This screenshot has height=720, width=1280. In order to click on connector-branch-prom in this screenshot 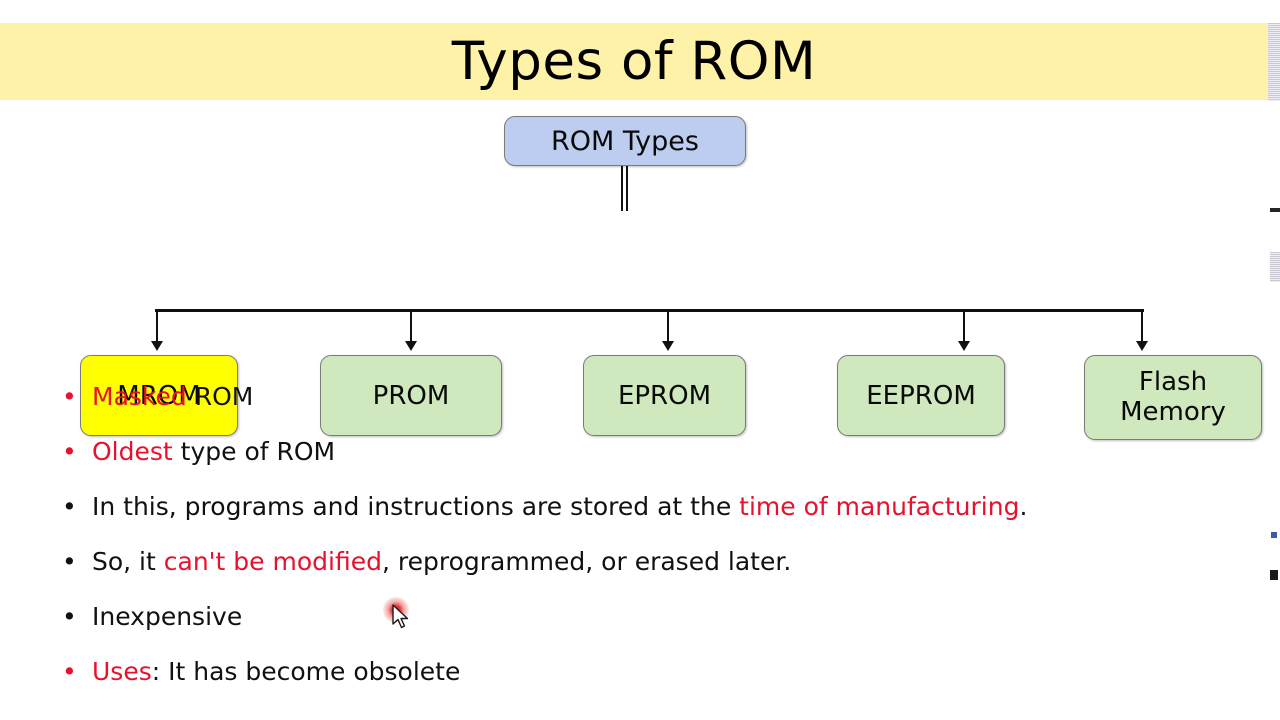, I will do `click(411, 327)`.